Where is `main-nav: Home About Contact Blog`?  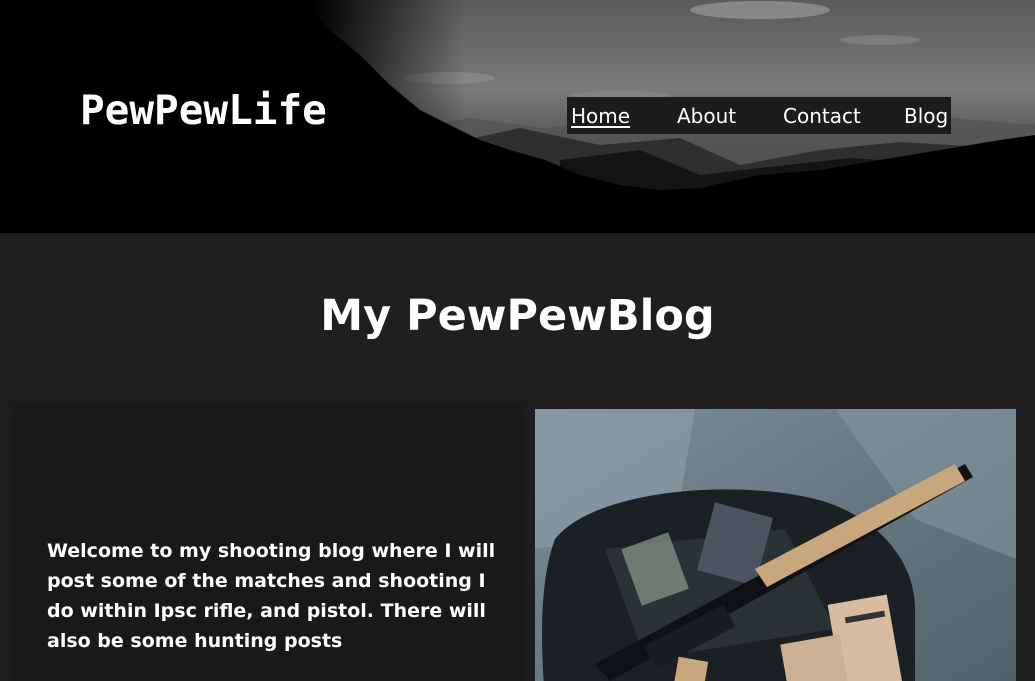
main-nav: Home About Contact Blog is located at coordinates (759, 115).